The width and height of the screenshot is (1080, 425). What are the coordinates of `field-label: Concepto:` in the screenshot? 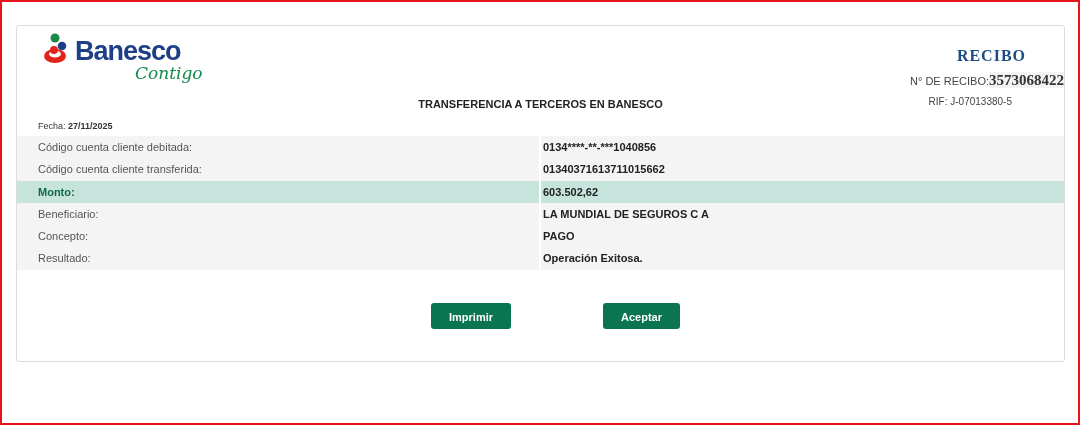 It's located at (279, 236).